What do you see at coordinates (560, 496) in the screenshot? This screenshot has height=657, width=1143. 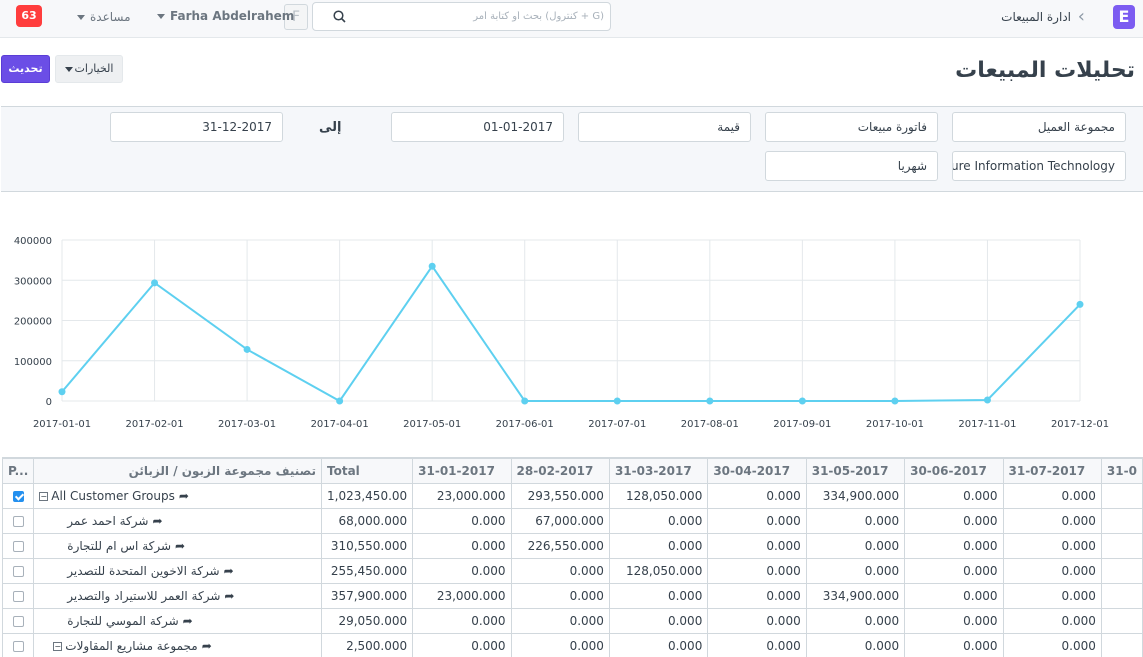 I see `value-cell: 293,550.000` at bounding box center [560, 496].